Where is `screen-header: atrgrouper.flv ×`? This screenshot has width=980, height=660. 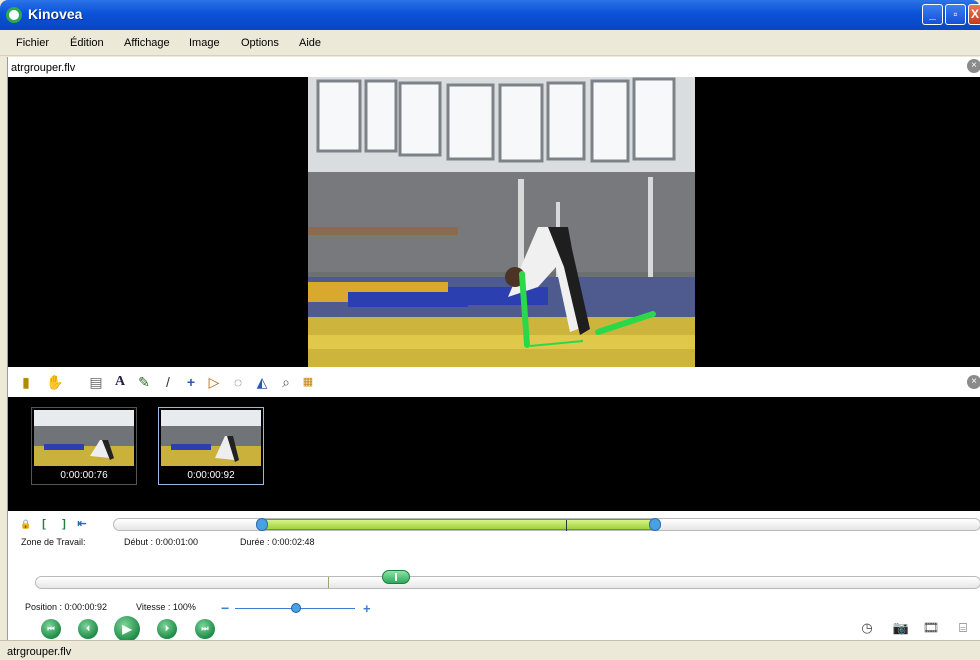 screen-header: atrgrouper.flv × is located at coordinates (494, 67).